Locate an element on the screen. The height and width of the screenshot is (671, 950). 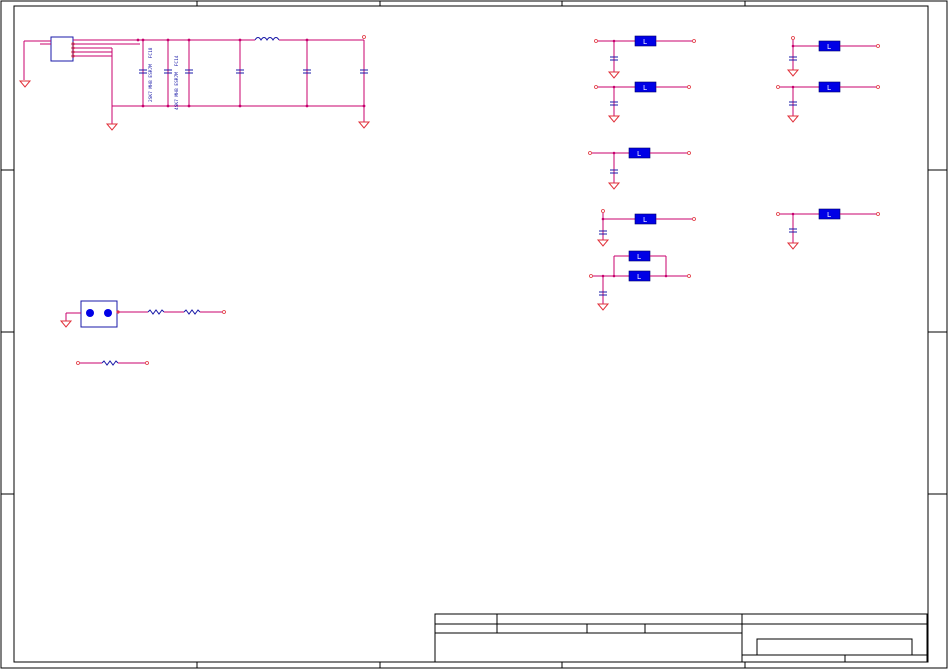
buffer-group: L L L L L L L L L is located at coordinates (734, 173).